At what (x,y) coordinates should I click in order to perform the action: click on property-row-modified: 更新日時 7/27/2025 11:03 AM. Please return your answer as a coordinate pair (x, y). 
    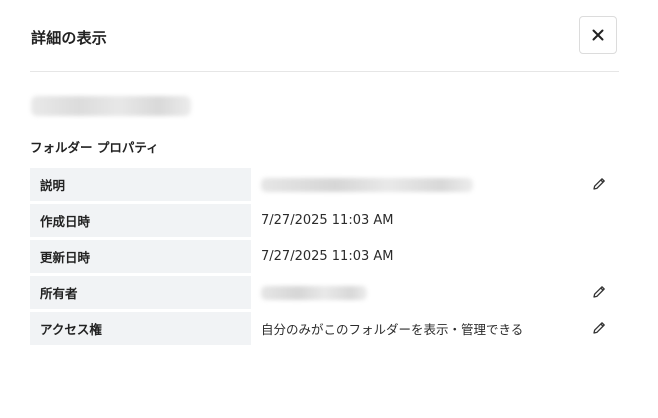
    Looking at the image, I should click on (324, 256).